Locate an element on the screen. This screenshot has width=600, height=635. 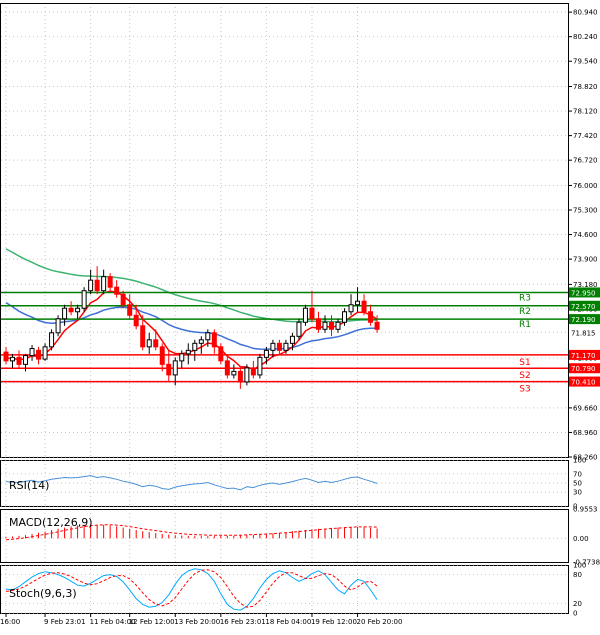
price-y-tick-label: 78.120 is located at coordinates (585, 112).